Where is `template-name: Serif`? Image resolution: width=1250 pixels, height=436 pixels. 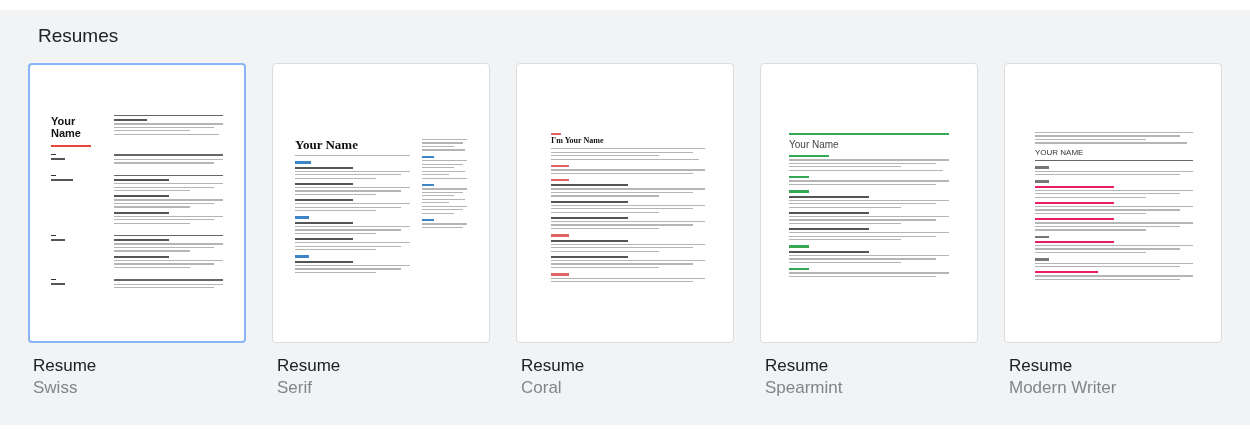
template-name: Serif is located at coordinates (294, 388).